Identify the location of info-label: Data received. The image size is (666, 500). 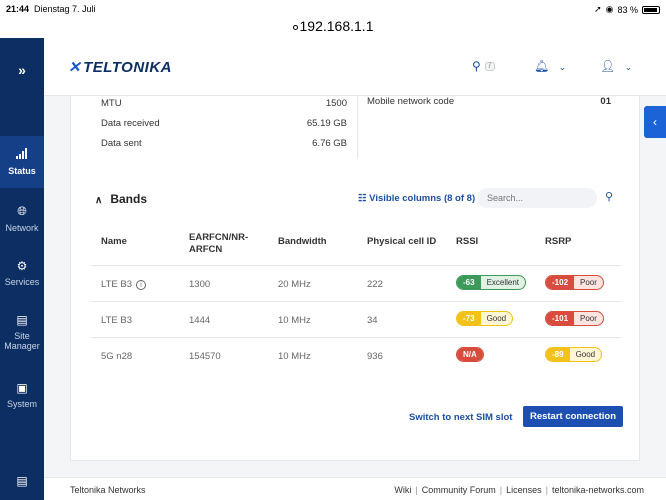
(130, 123).